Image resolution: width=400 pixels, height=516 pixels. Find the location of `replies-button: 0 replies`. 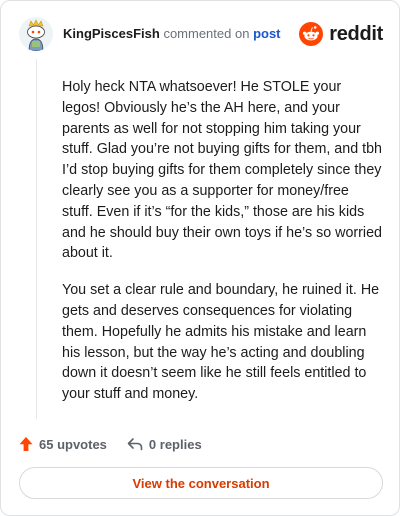

replies-button: 0 replies is located at coordinates (164, 444).